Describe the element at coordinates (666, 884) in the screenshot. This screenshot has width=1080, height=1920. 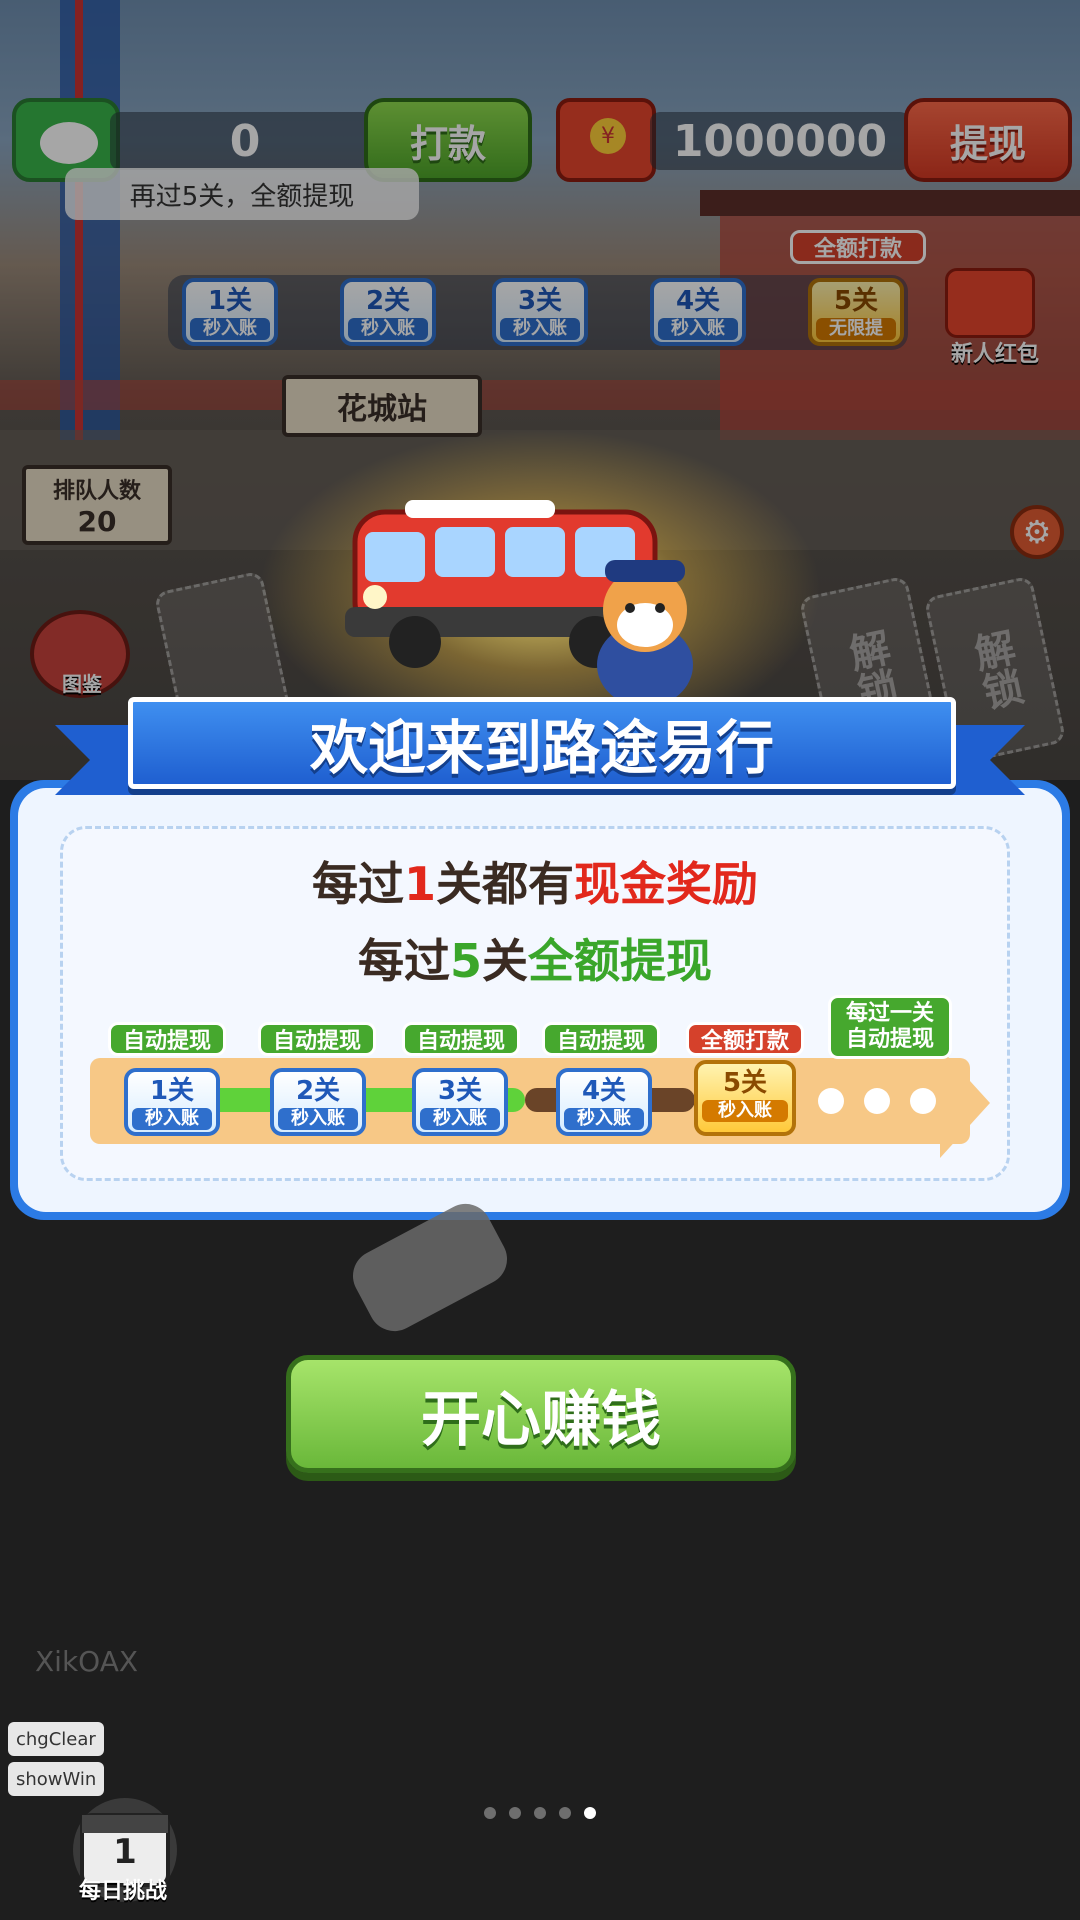
I see `rule-highlight: 现金奖励` at that location.